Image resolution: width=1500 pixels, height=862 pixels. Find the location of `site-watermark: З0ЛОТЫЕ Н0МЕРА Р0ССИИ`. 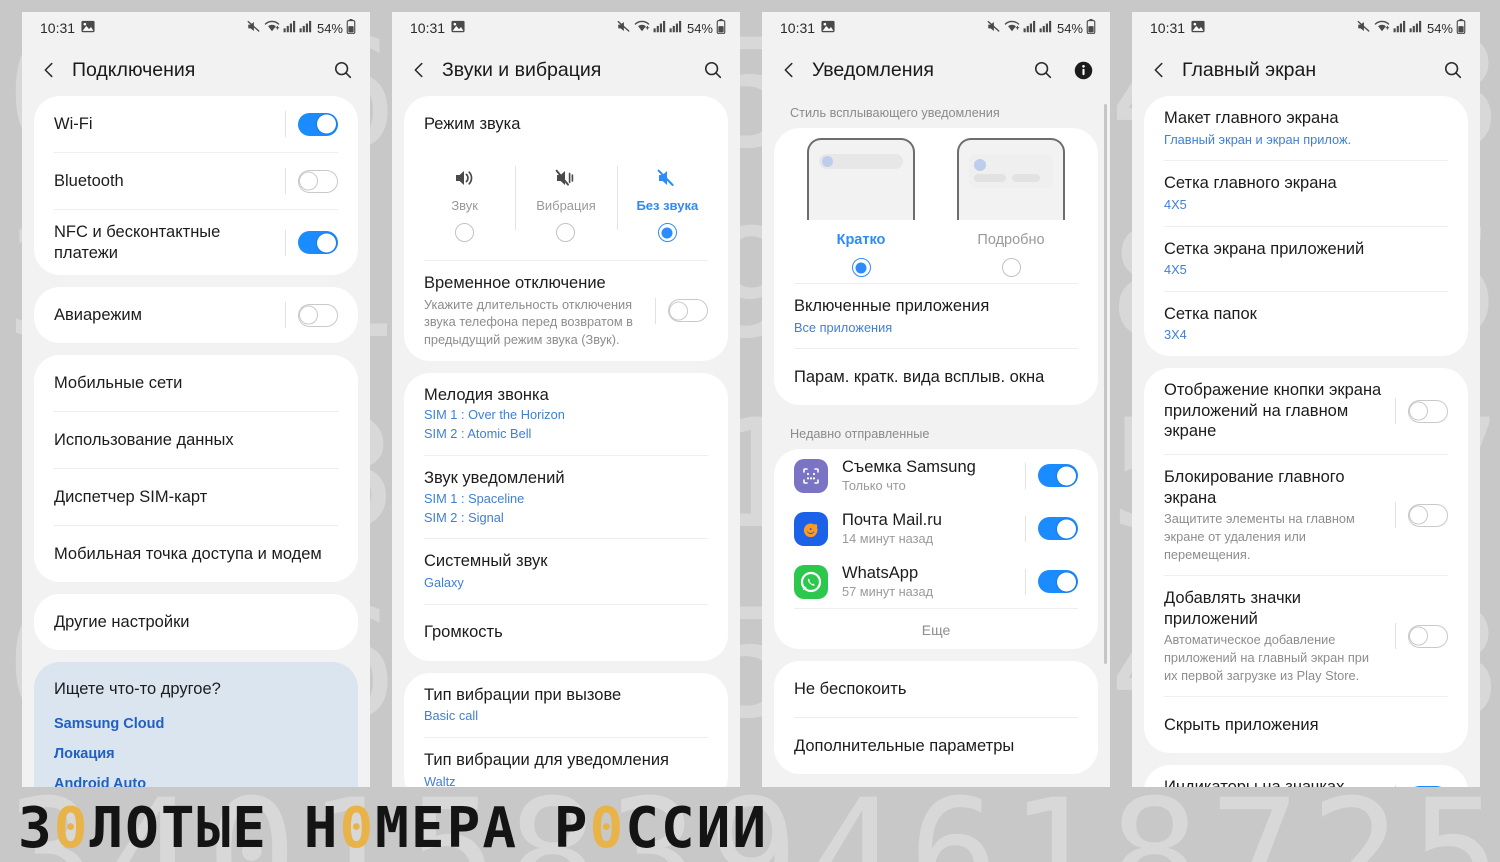

site-watermark: З0ЛОТЫЕ Н0МЕРА Р0ССИИ is located at coordinates (750, 828).